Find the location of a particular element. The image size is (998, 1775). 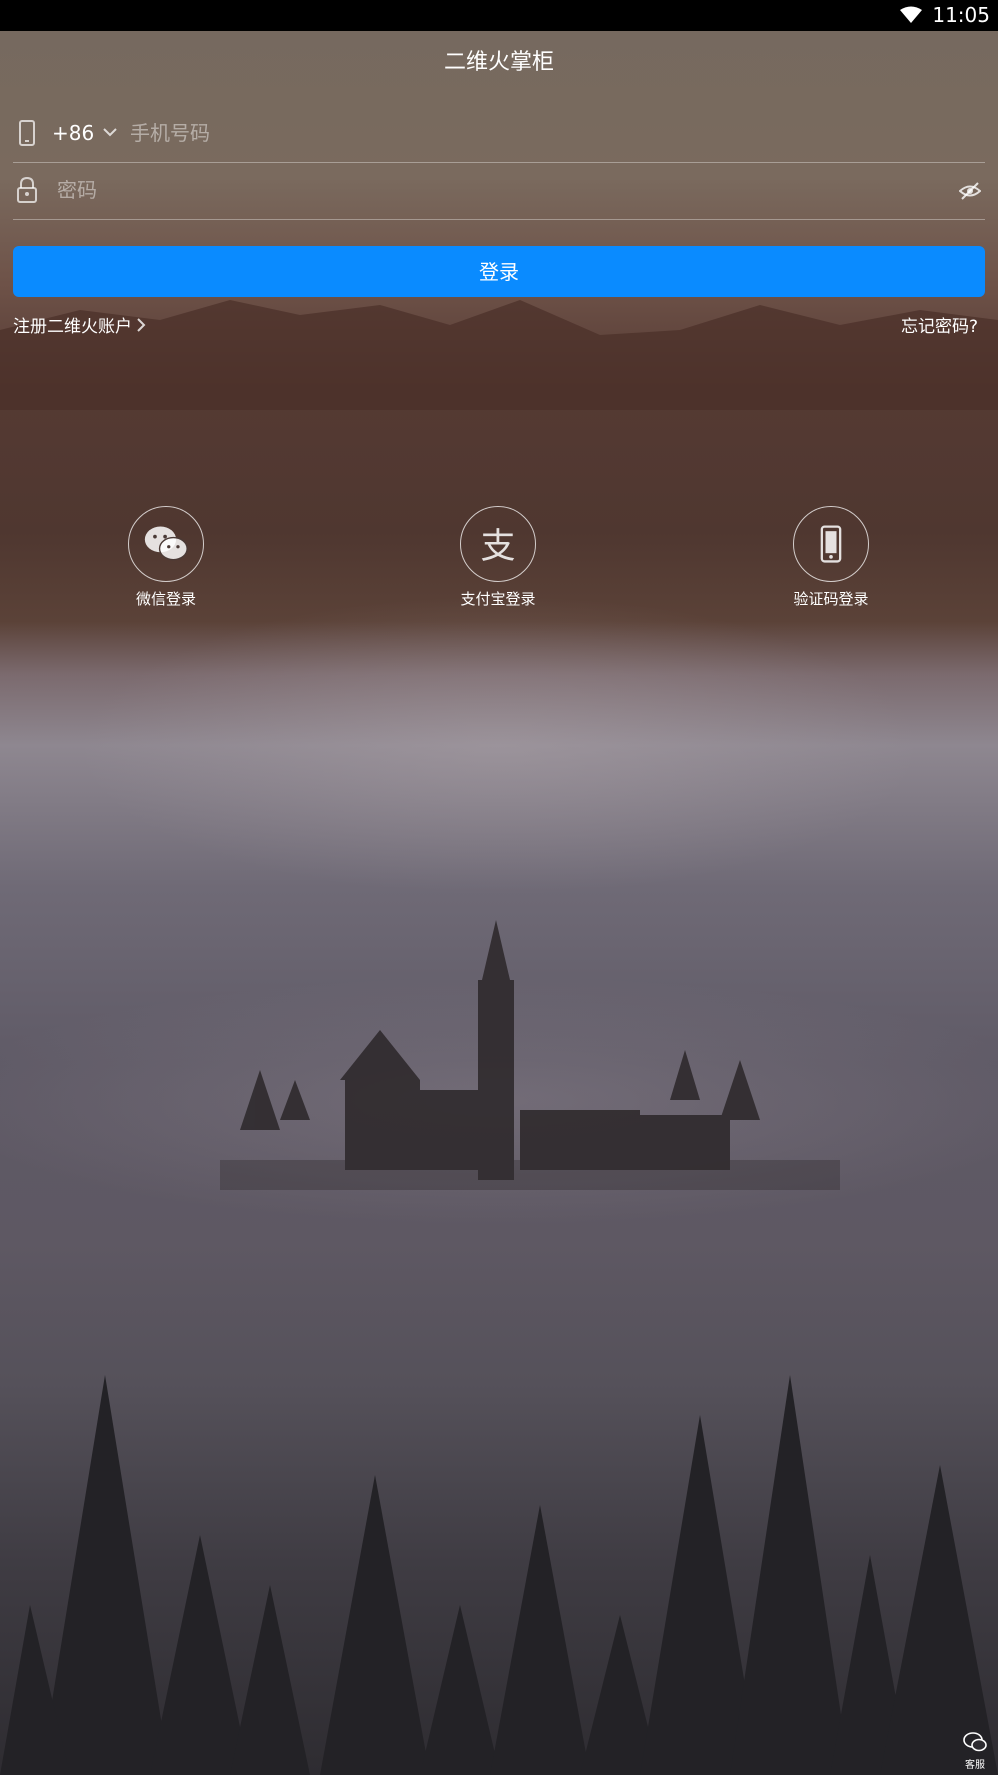

password-input is located at coordinates (497, 190).